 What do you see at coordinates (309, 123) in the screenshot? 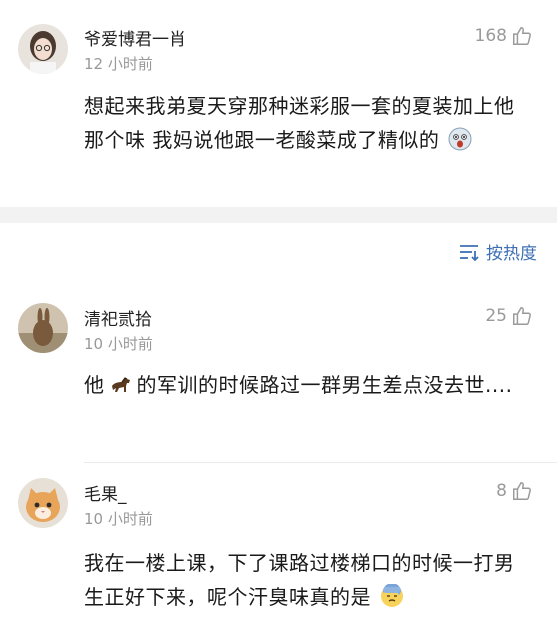
I see `comment-text: 想起来我弟夏天穿那种迷彩服一套的夏装加上他那个味 我妈说他跟一老酸菜成了精似的` at bounding box center [309, 123].